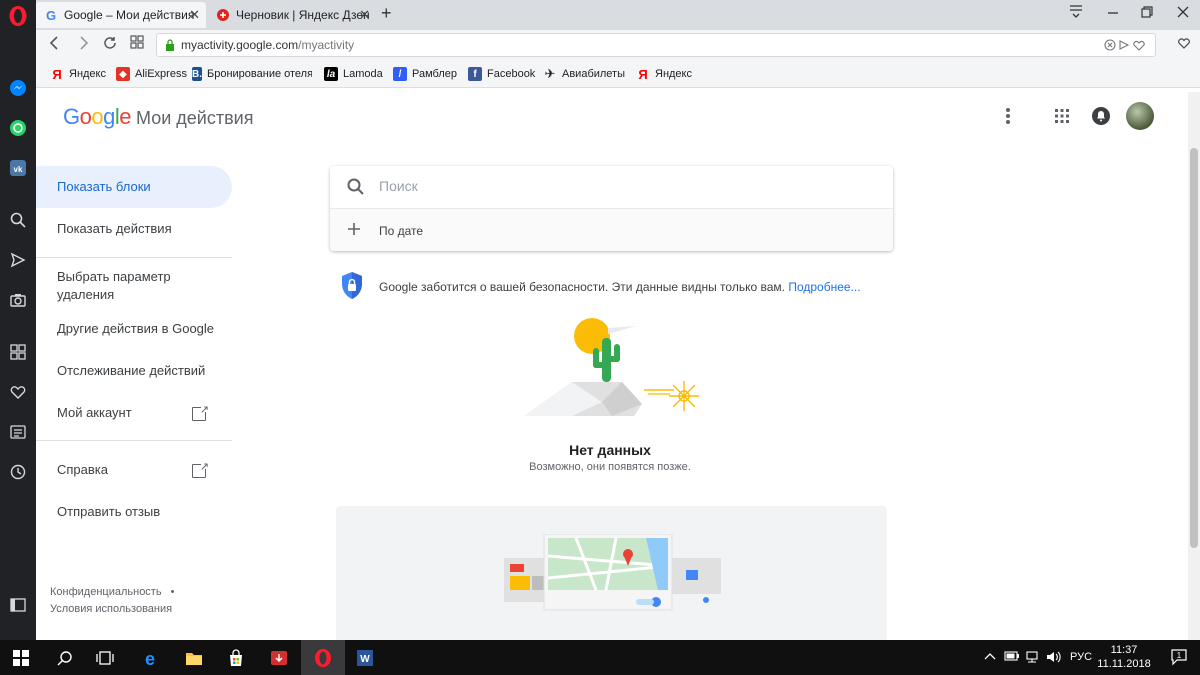 Image resolution: width=1200 pixels, height=675 pixels. Describe the element at coordinates (134, 329) in the screenshot. I see `nav-other-activity: Другие действия в Google` at that location.